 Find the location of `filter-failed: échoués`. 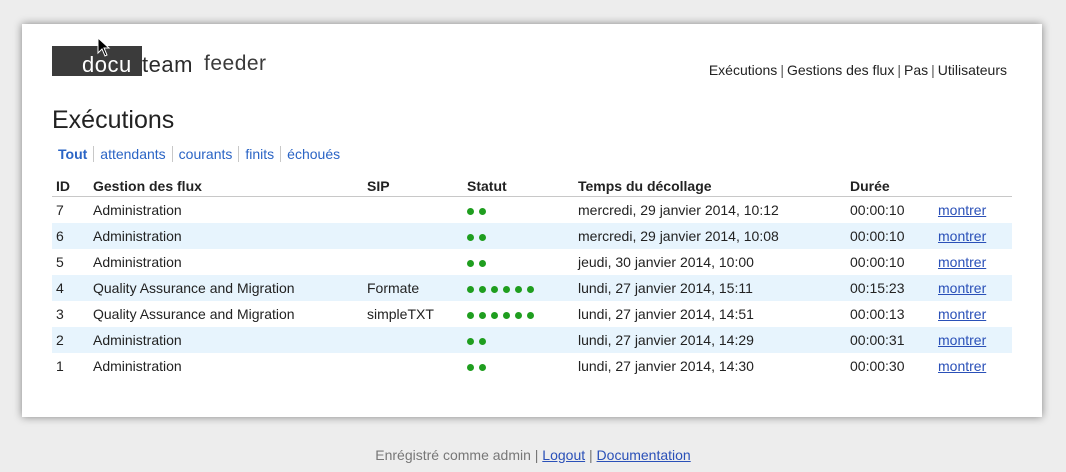

filter-failed: échoués is located at coordinates (313, 154).